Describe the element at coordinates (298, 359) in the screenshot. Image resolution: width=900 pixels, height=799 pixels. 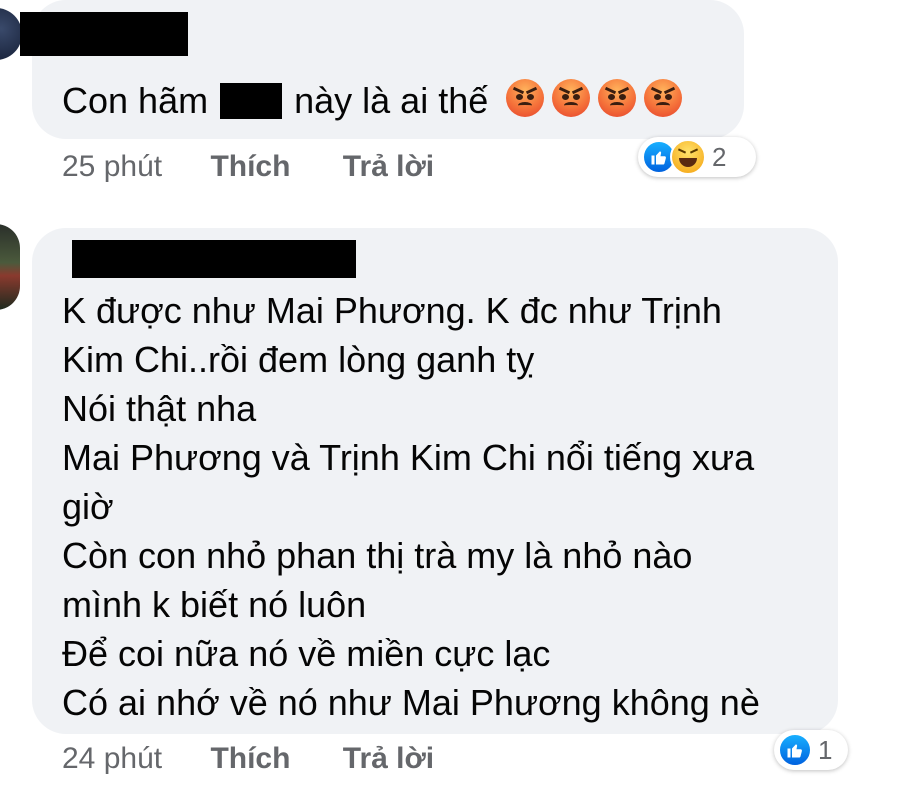
I see `comment-line: Kim Chi..rồi đem lòng ganh tỵ` at that location.